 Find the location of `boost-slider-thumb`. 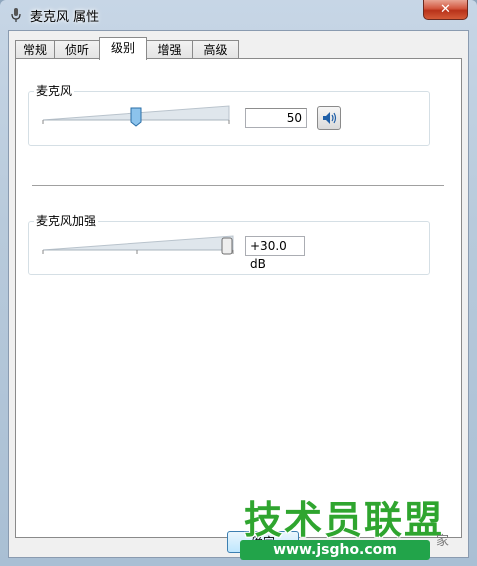

boost-slider-thumb is located at coordinates (227, 246).